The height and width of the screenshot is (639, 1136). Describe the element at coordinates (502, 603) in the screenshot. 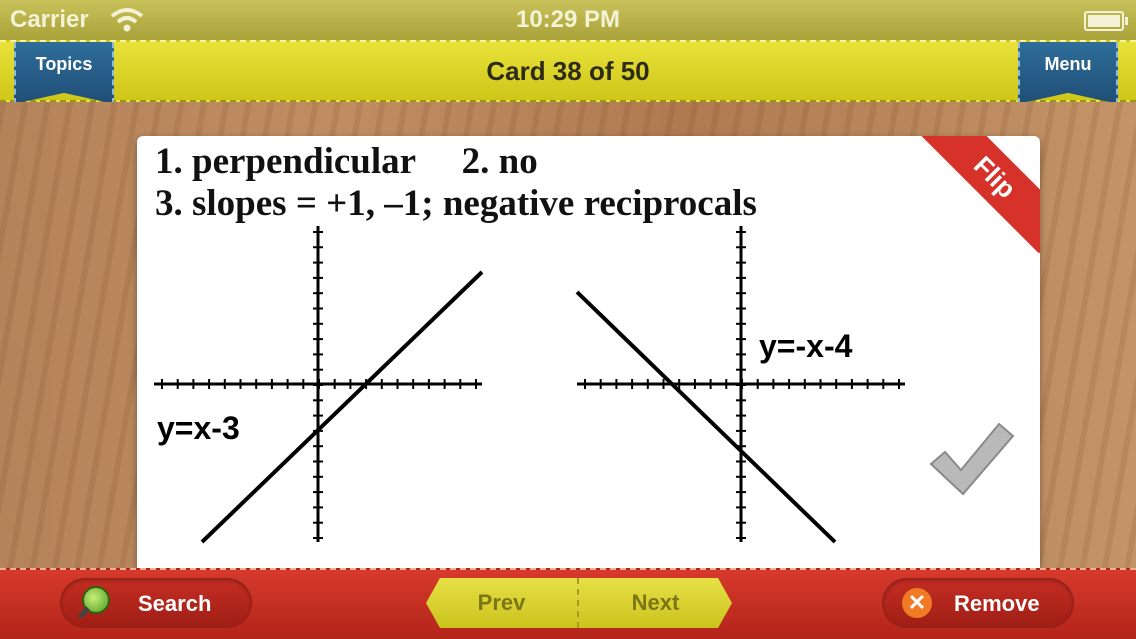

I see `prev-button: Prev` at that location.